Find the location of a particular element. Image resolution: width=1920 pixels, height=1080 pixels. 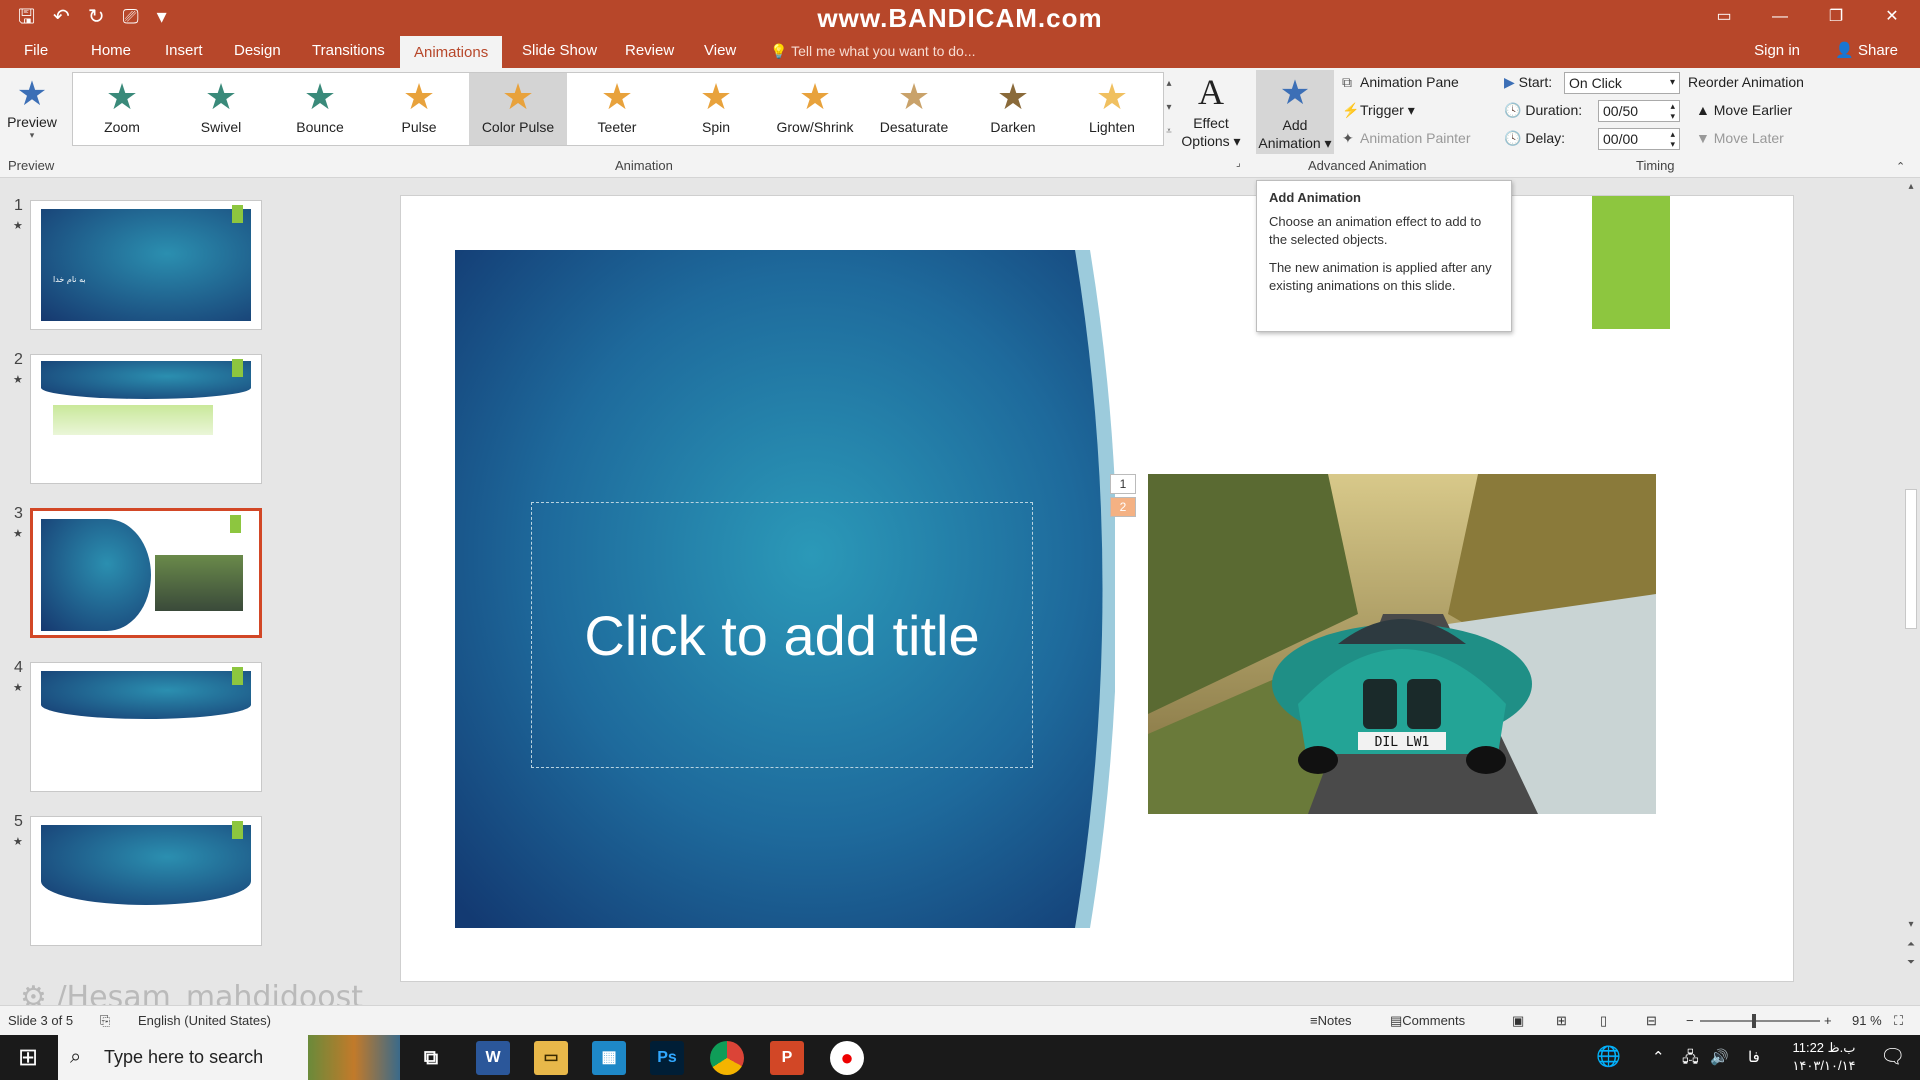

effect-grow-shrink: ★ Grow/Shrink is located at coordinates (815, 109).